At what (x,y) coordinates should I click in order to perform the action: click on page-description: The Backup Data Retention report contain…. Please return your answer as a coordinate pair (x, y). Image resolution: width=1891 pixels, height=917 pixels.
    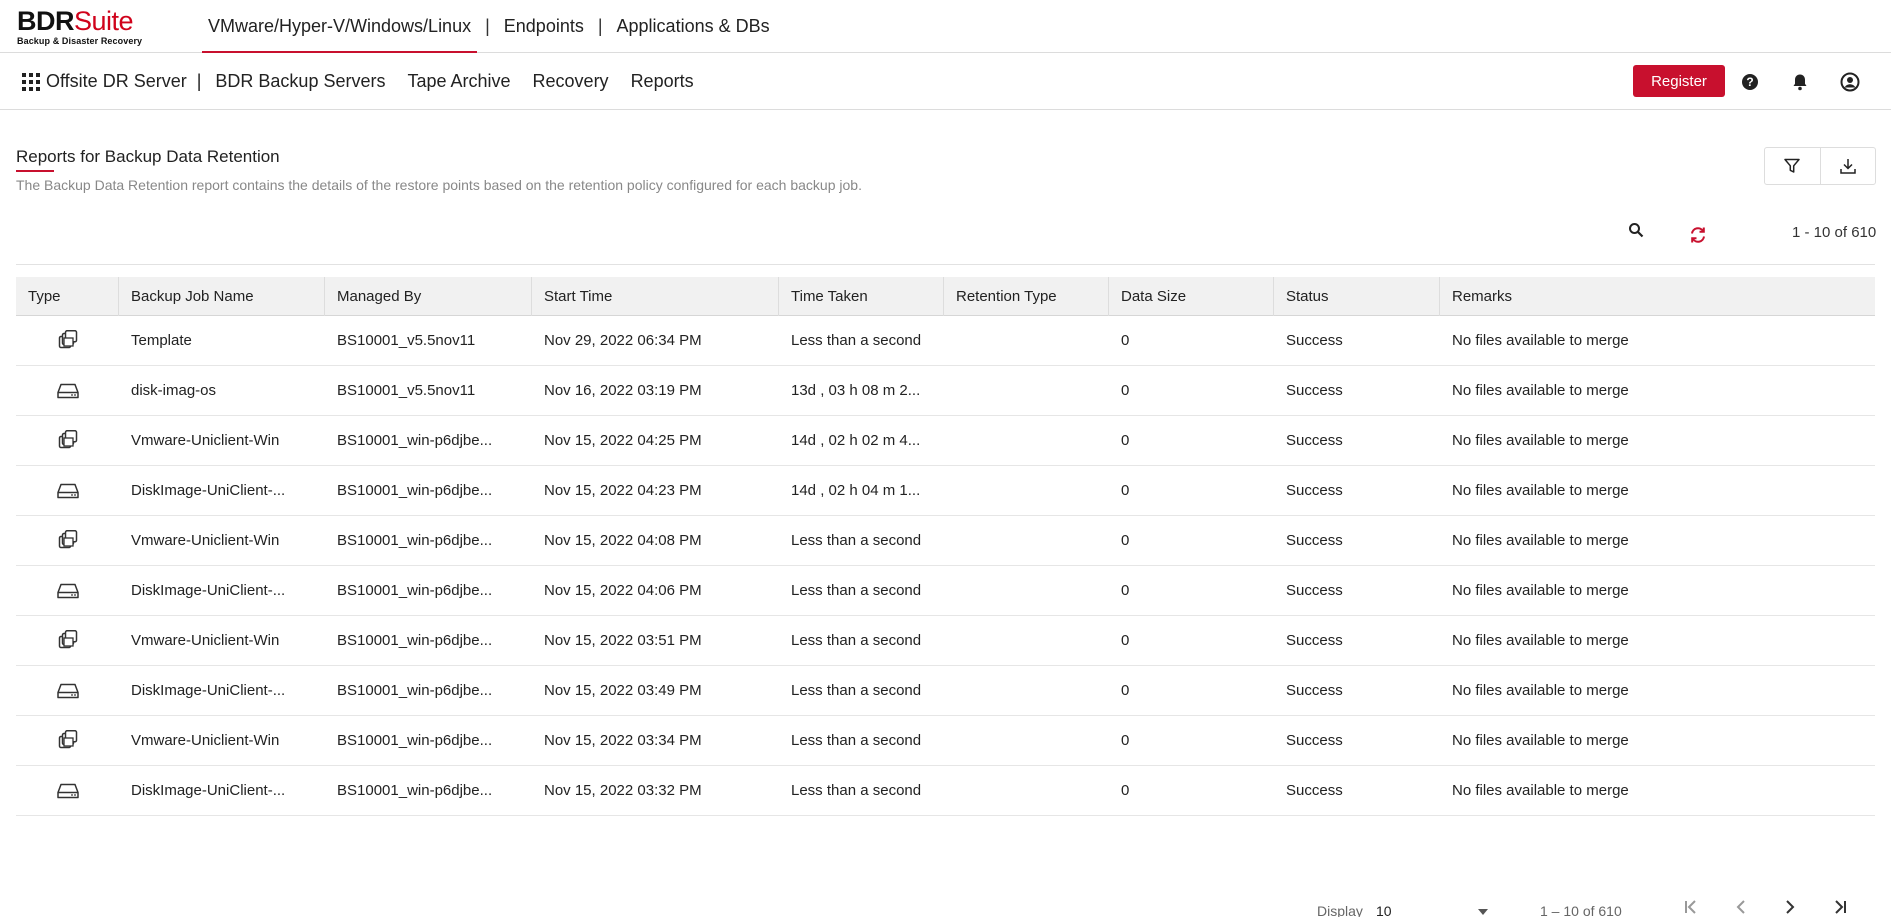
    Looking at the image, I should click on (439, 185).